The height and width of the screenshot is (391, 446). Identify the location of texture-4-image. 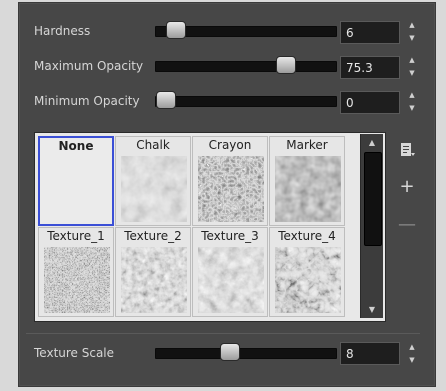
(308, 280).